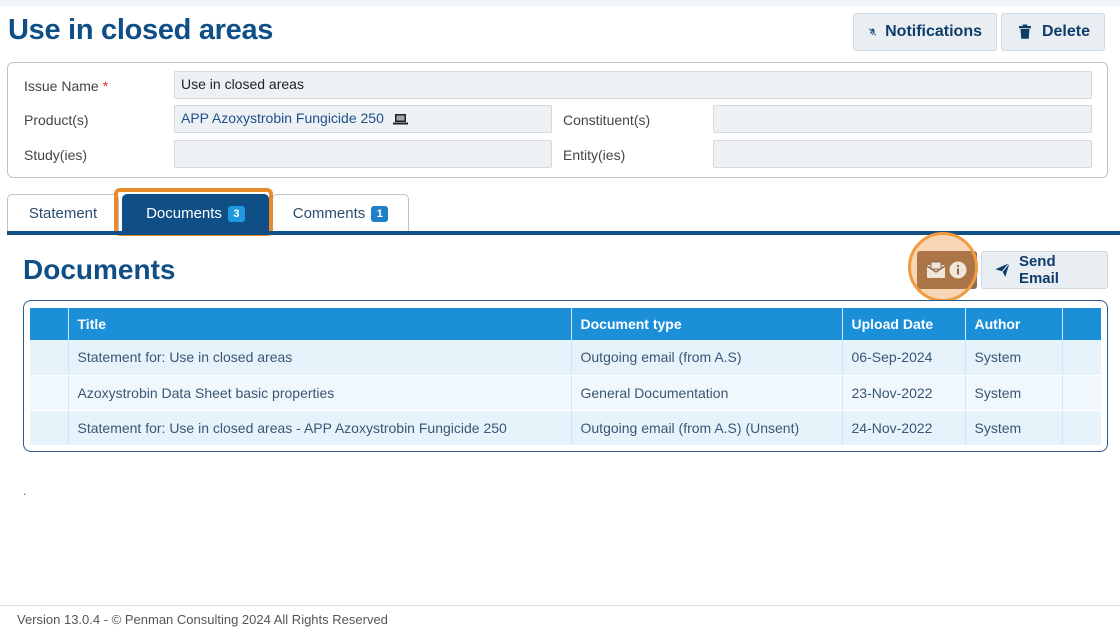  I want to click on column-header-select, so click(49, 324).